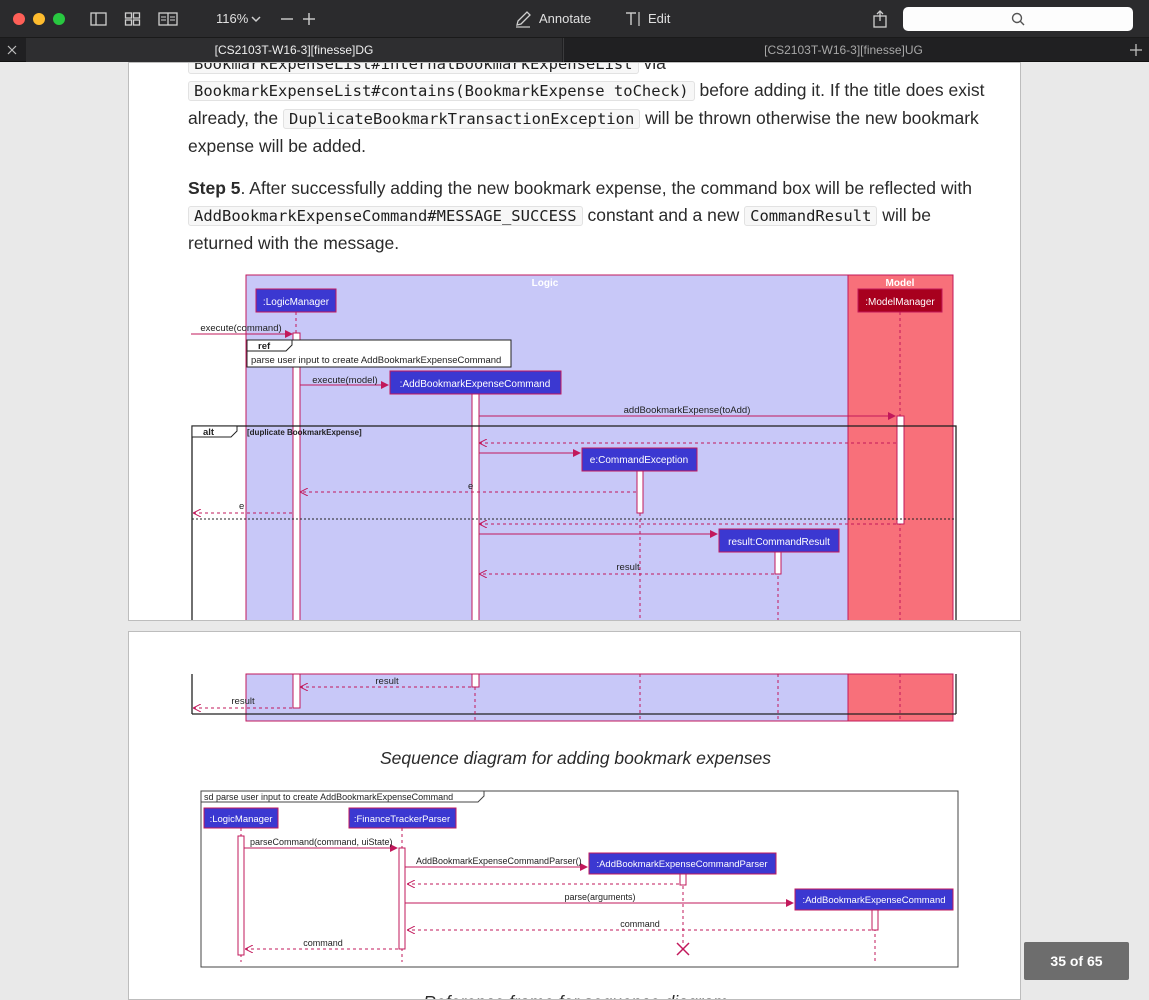 Image resolution: width=1149 pixels, height=1000 pixels. Describe the element at coordinates (264, 346) in the screenshot. I see `ref-label: ref` at that location.